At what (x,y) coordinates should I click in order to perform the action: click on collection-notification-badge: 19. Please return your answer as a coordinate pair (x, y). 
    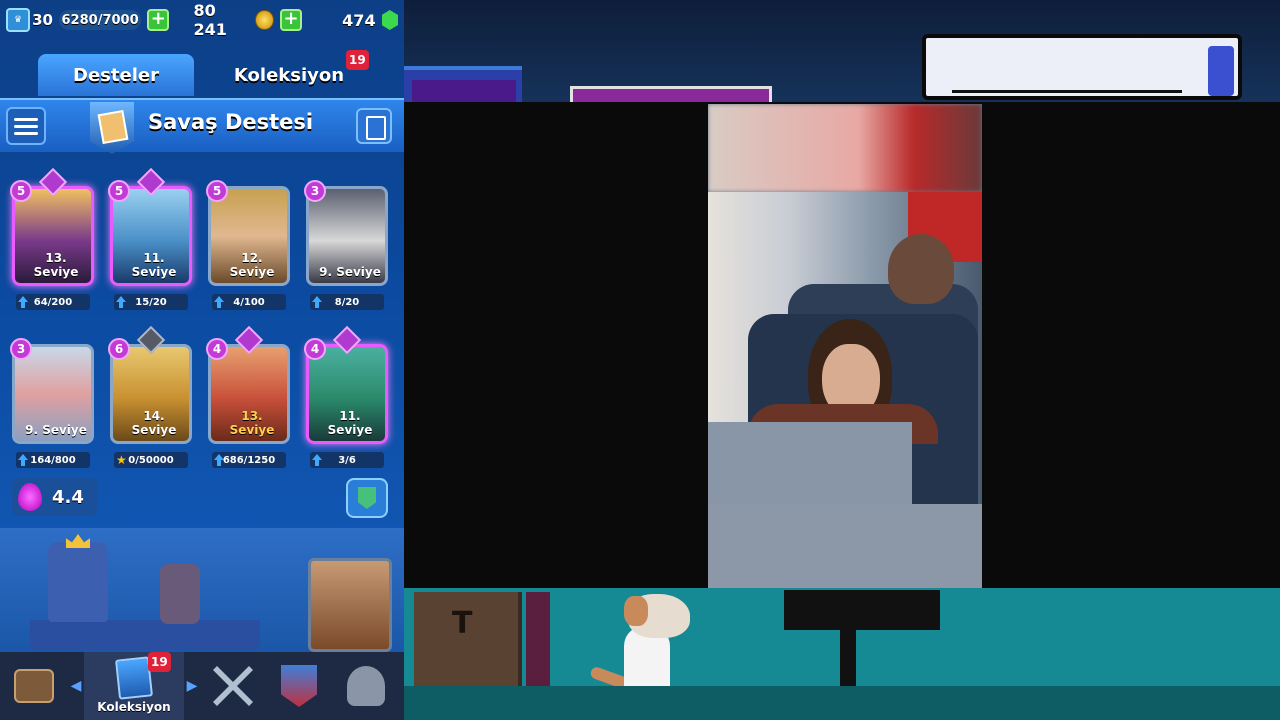
    Looking at the image, I should click on (357, 60).